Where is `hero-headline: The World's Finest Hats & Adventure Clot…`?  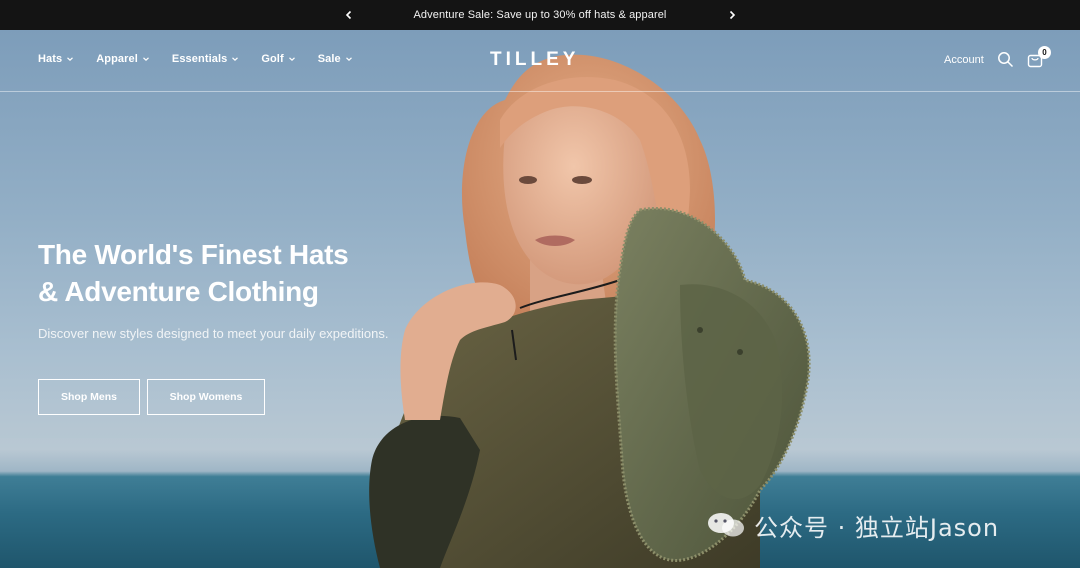
hero-headline: The World's Finest Hats & Adventure Clot… is located at coordinates (228, 273).